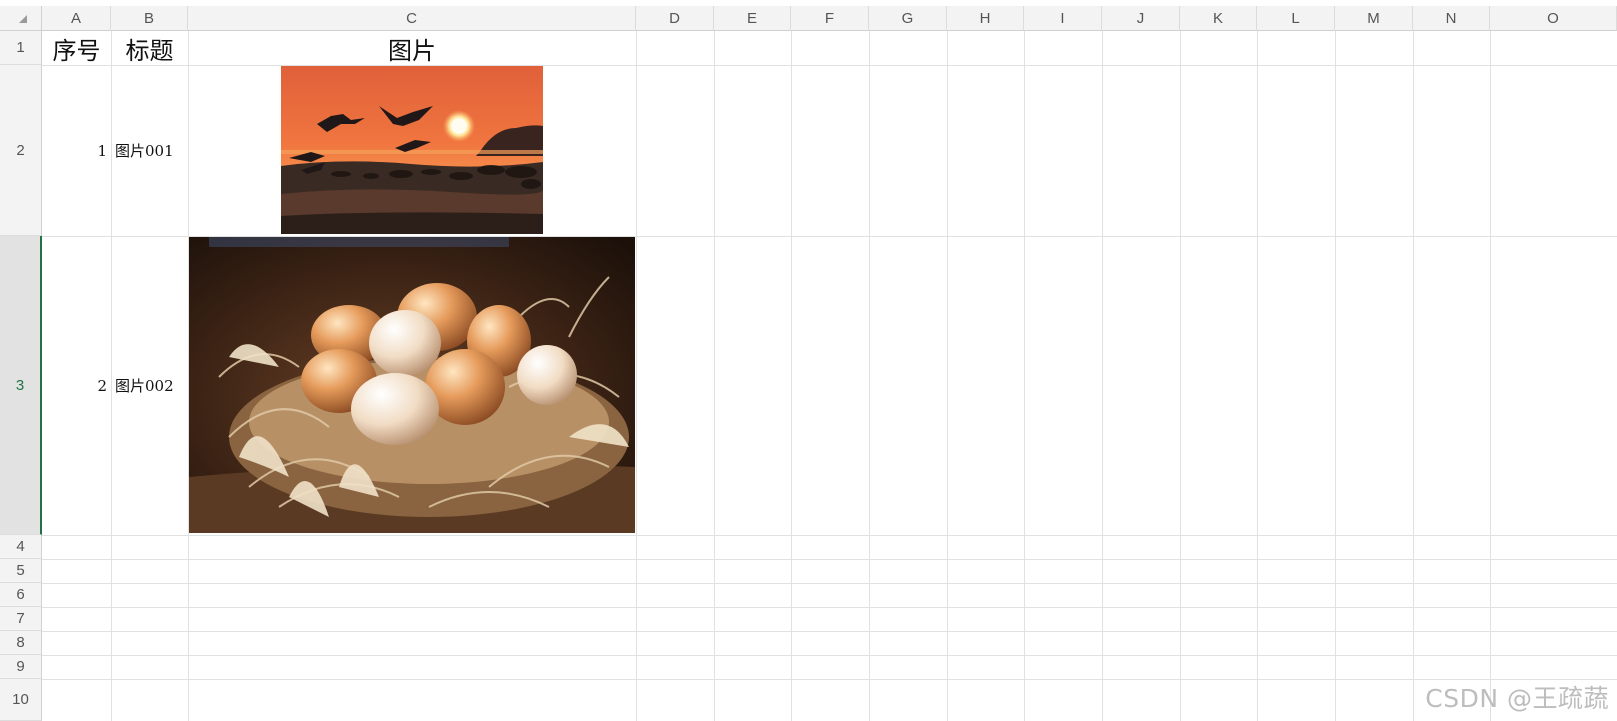  Describe the element at coordinates (830, 18) in the screenshot. I see `column-header-f: F` at that location.